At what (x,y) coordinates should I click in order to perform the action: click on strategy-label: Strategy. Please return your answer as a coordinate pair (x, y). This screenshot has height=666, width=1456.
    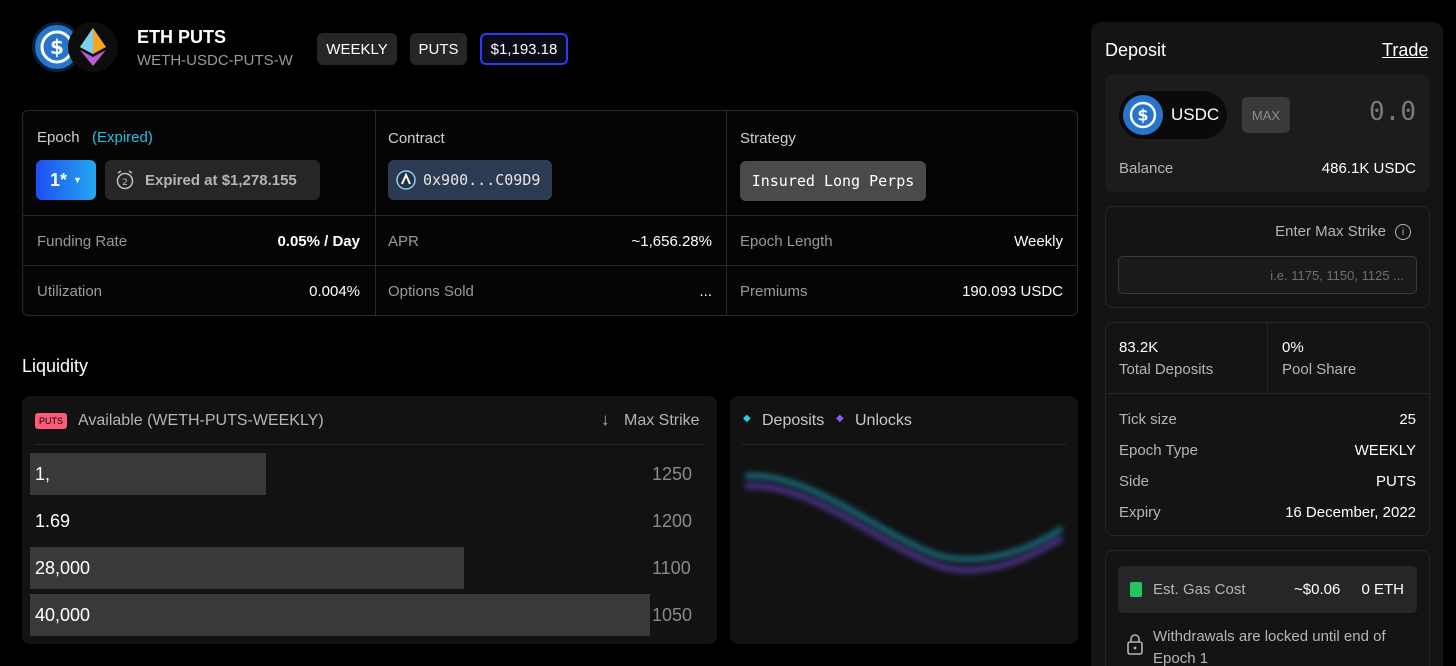
    Looking at the image, I should click on (768, 138).